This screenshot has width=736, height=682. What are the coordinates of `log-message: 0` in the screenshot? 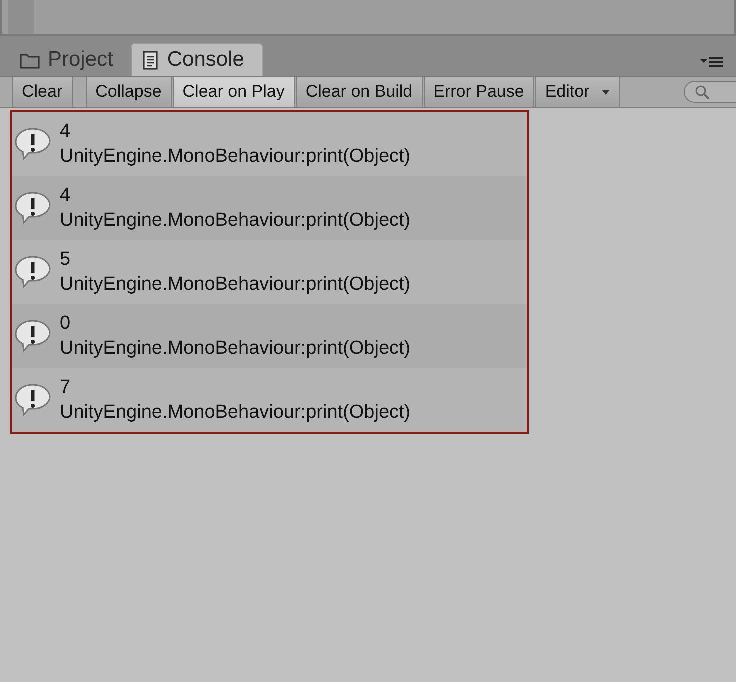 It's located at (66, 324).